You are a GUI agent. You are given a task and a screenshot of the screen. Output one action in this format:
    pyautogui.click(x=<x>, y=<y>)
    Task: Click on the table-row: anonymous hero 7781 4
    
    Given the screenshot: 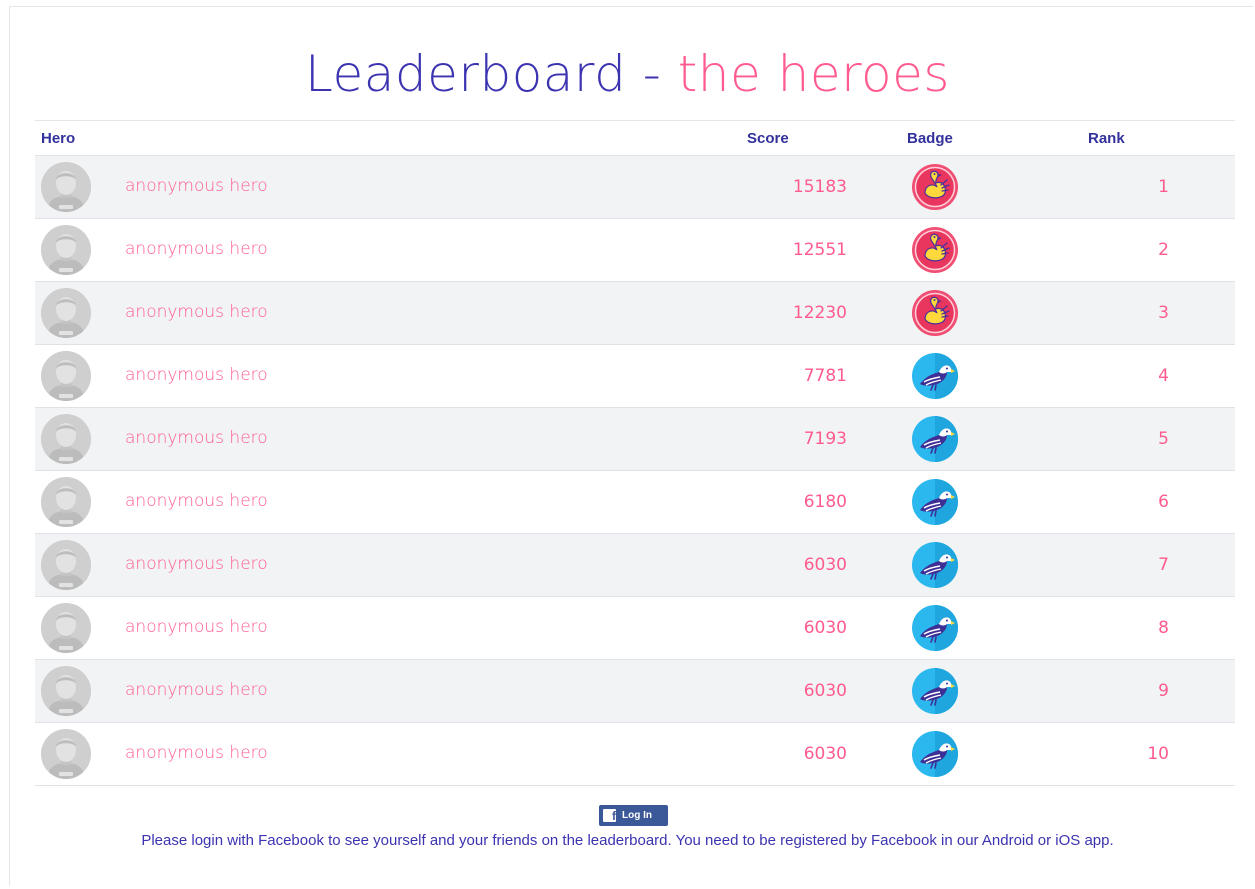 What is the action you would take?
    pyautogui.click(x=635, y=376)
    